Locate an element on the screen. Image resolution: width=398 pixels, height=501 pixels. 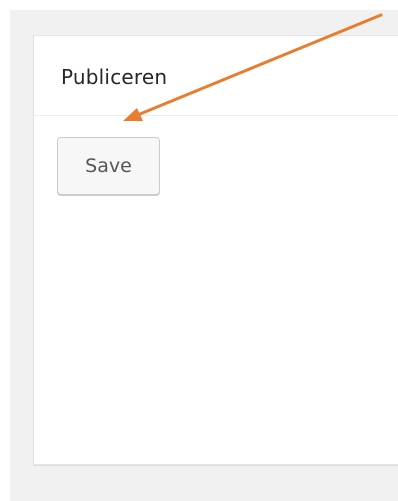
save-button: Save is located at coordinates (108, 166).